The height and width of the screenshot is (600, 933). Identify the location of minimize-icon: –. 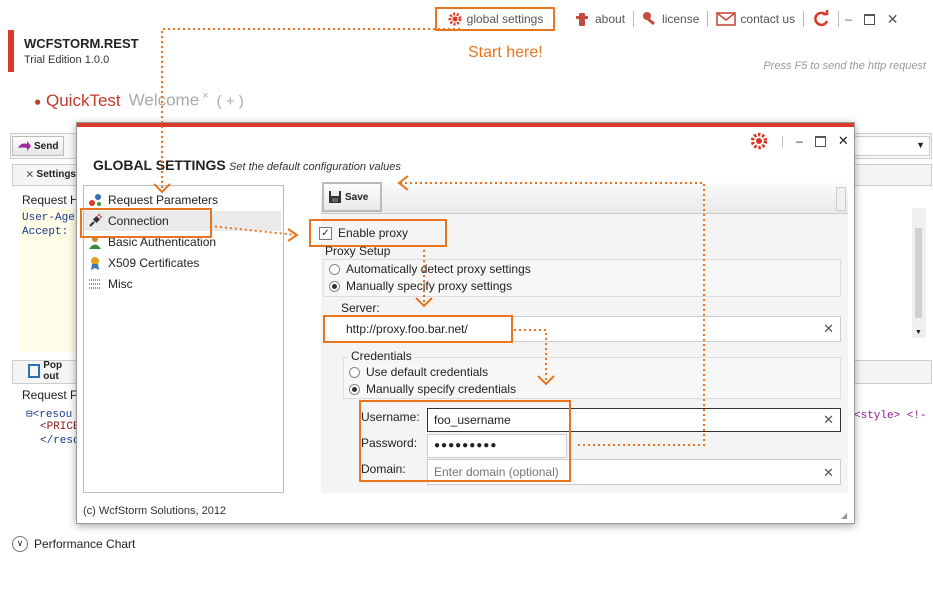
(848, 19).